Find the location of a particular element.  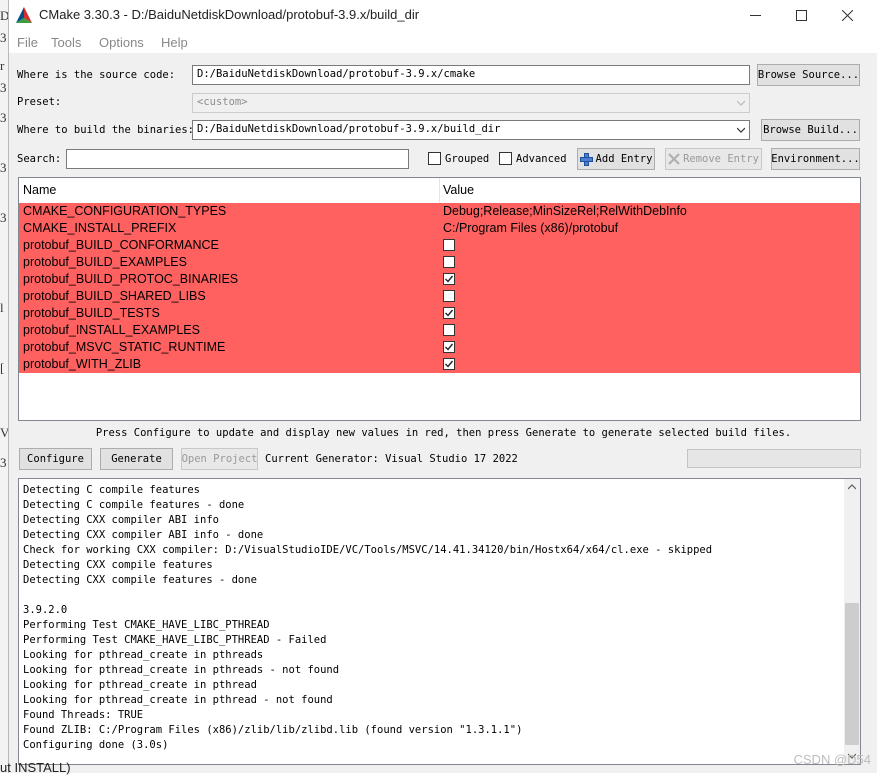

output-line: Detecting C compile features - done is located at coordinates (134, 505).